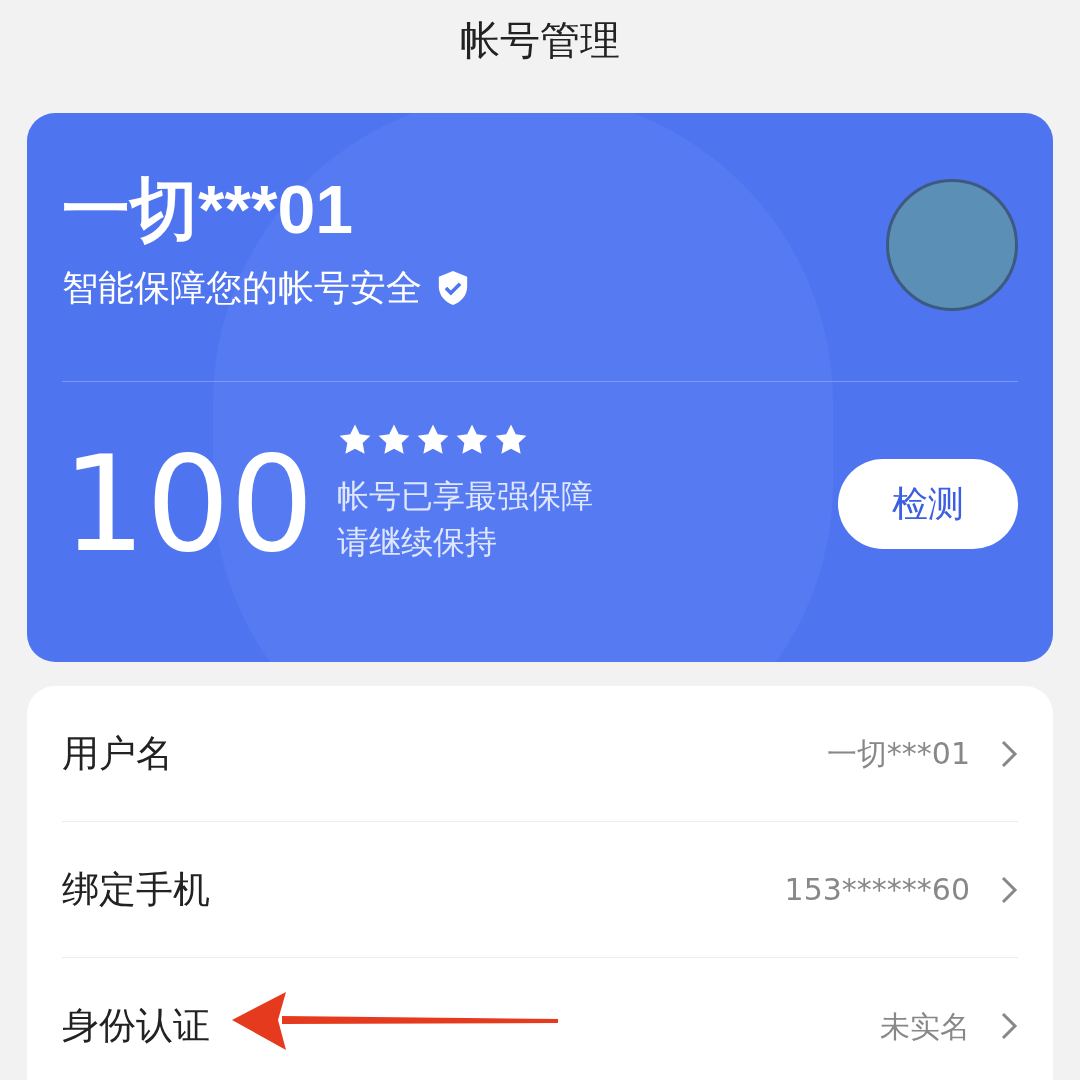 The image size is (1080, 1080). What do you see at coordinates (925, 1026) in the screenshot?
I see `setting-value: 未实名` at bounding box center [925, 1026].